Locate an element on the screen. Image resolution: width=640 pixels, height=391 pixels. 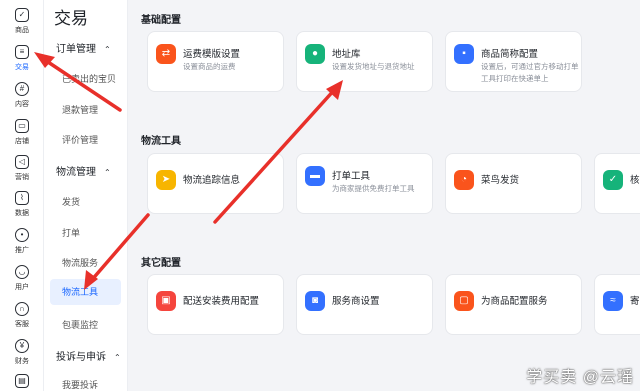
section-title-logistics-tools: 物流工具 is located at coordinates (161, 141).